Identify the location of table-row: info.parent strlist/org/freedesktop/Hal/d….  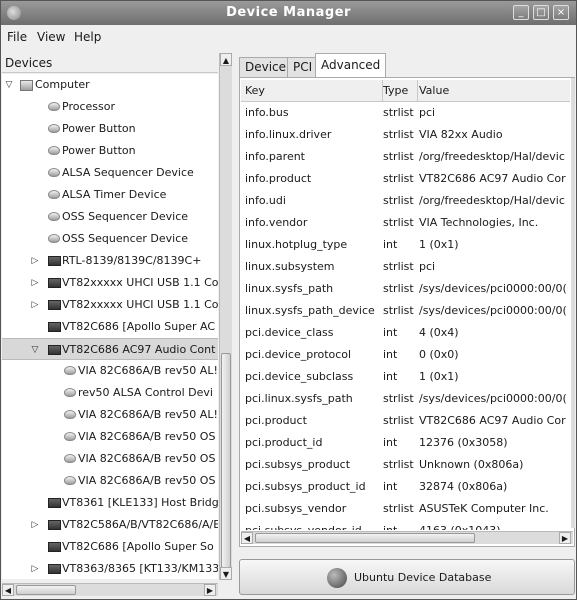
(405, 157).